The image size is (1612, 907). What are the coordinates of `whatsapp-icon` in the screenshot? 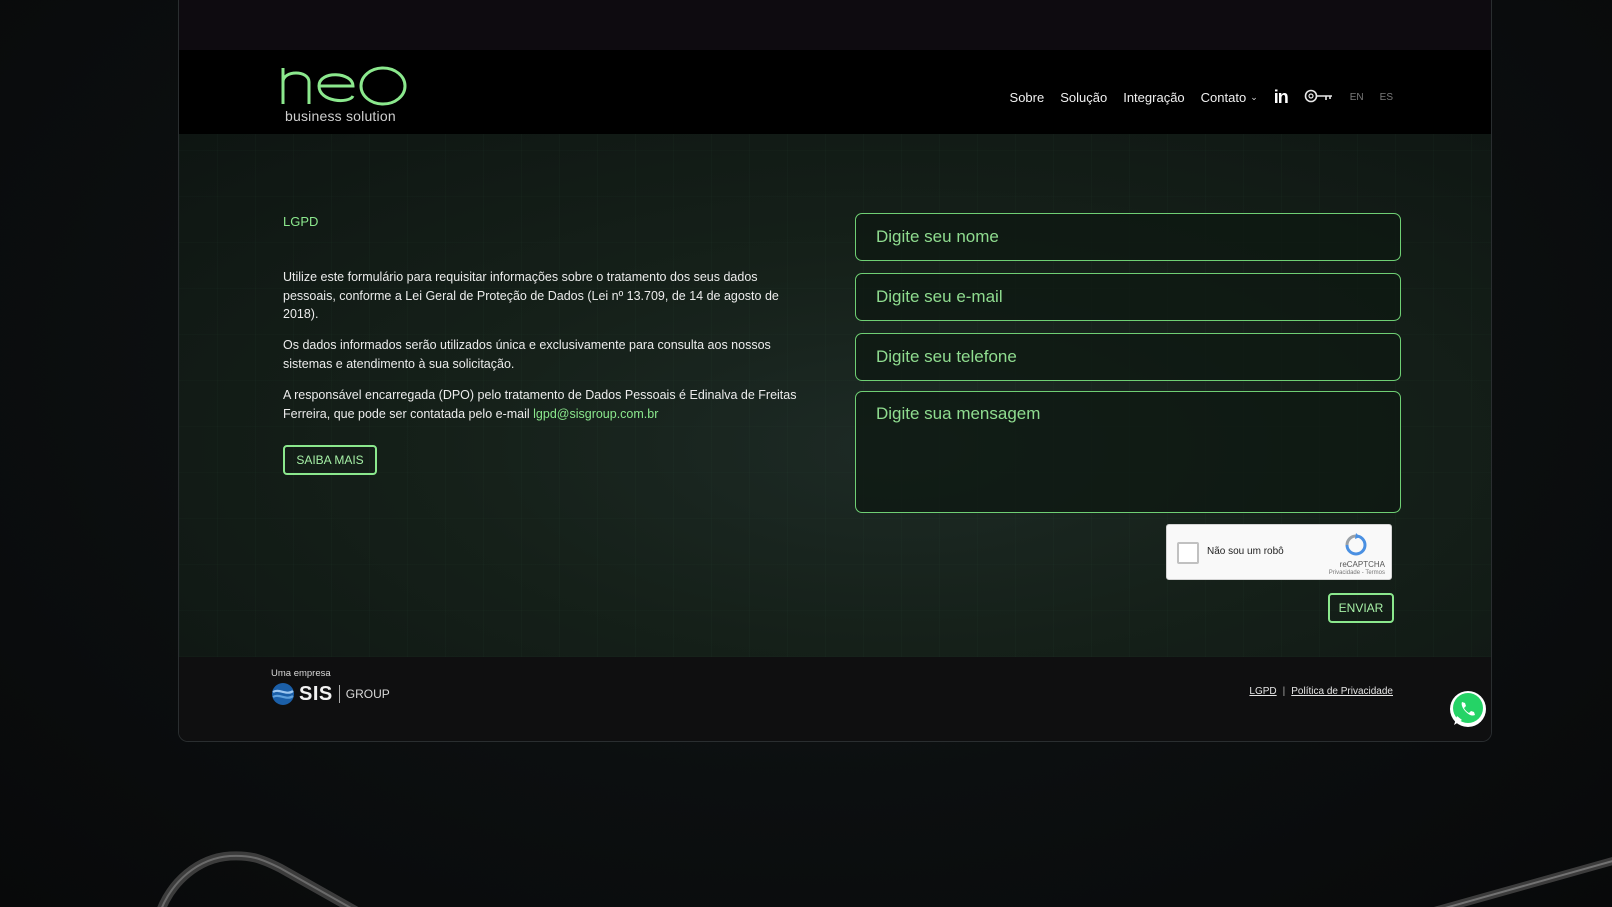 It's located at (1468, 709).